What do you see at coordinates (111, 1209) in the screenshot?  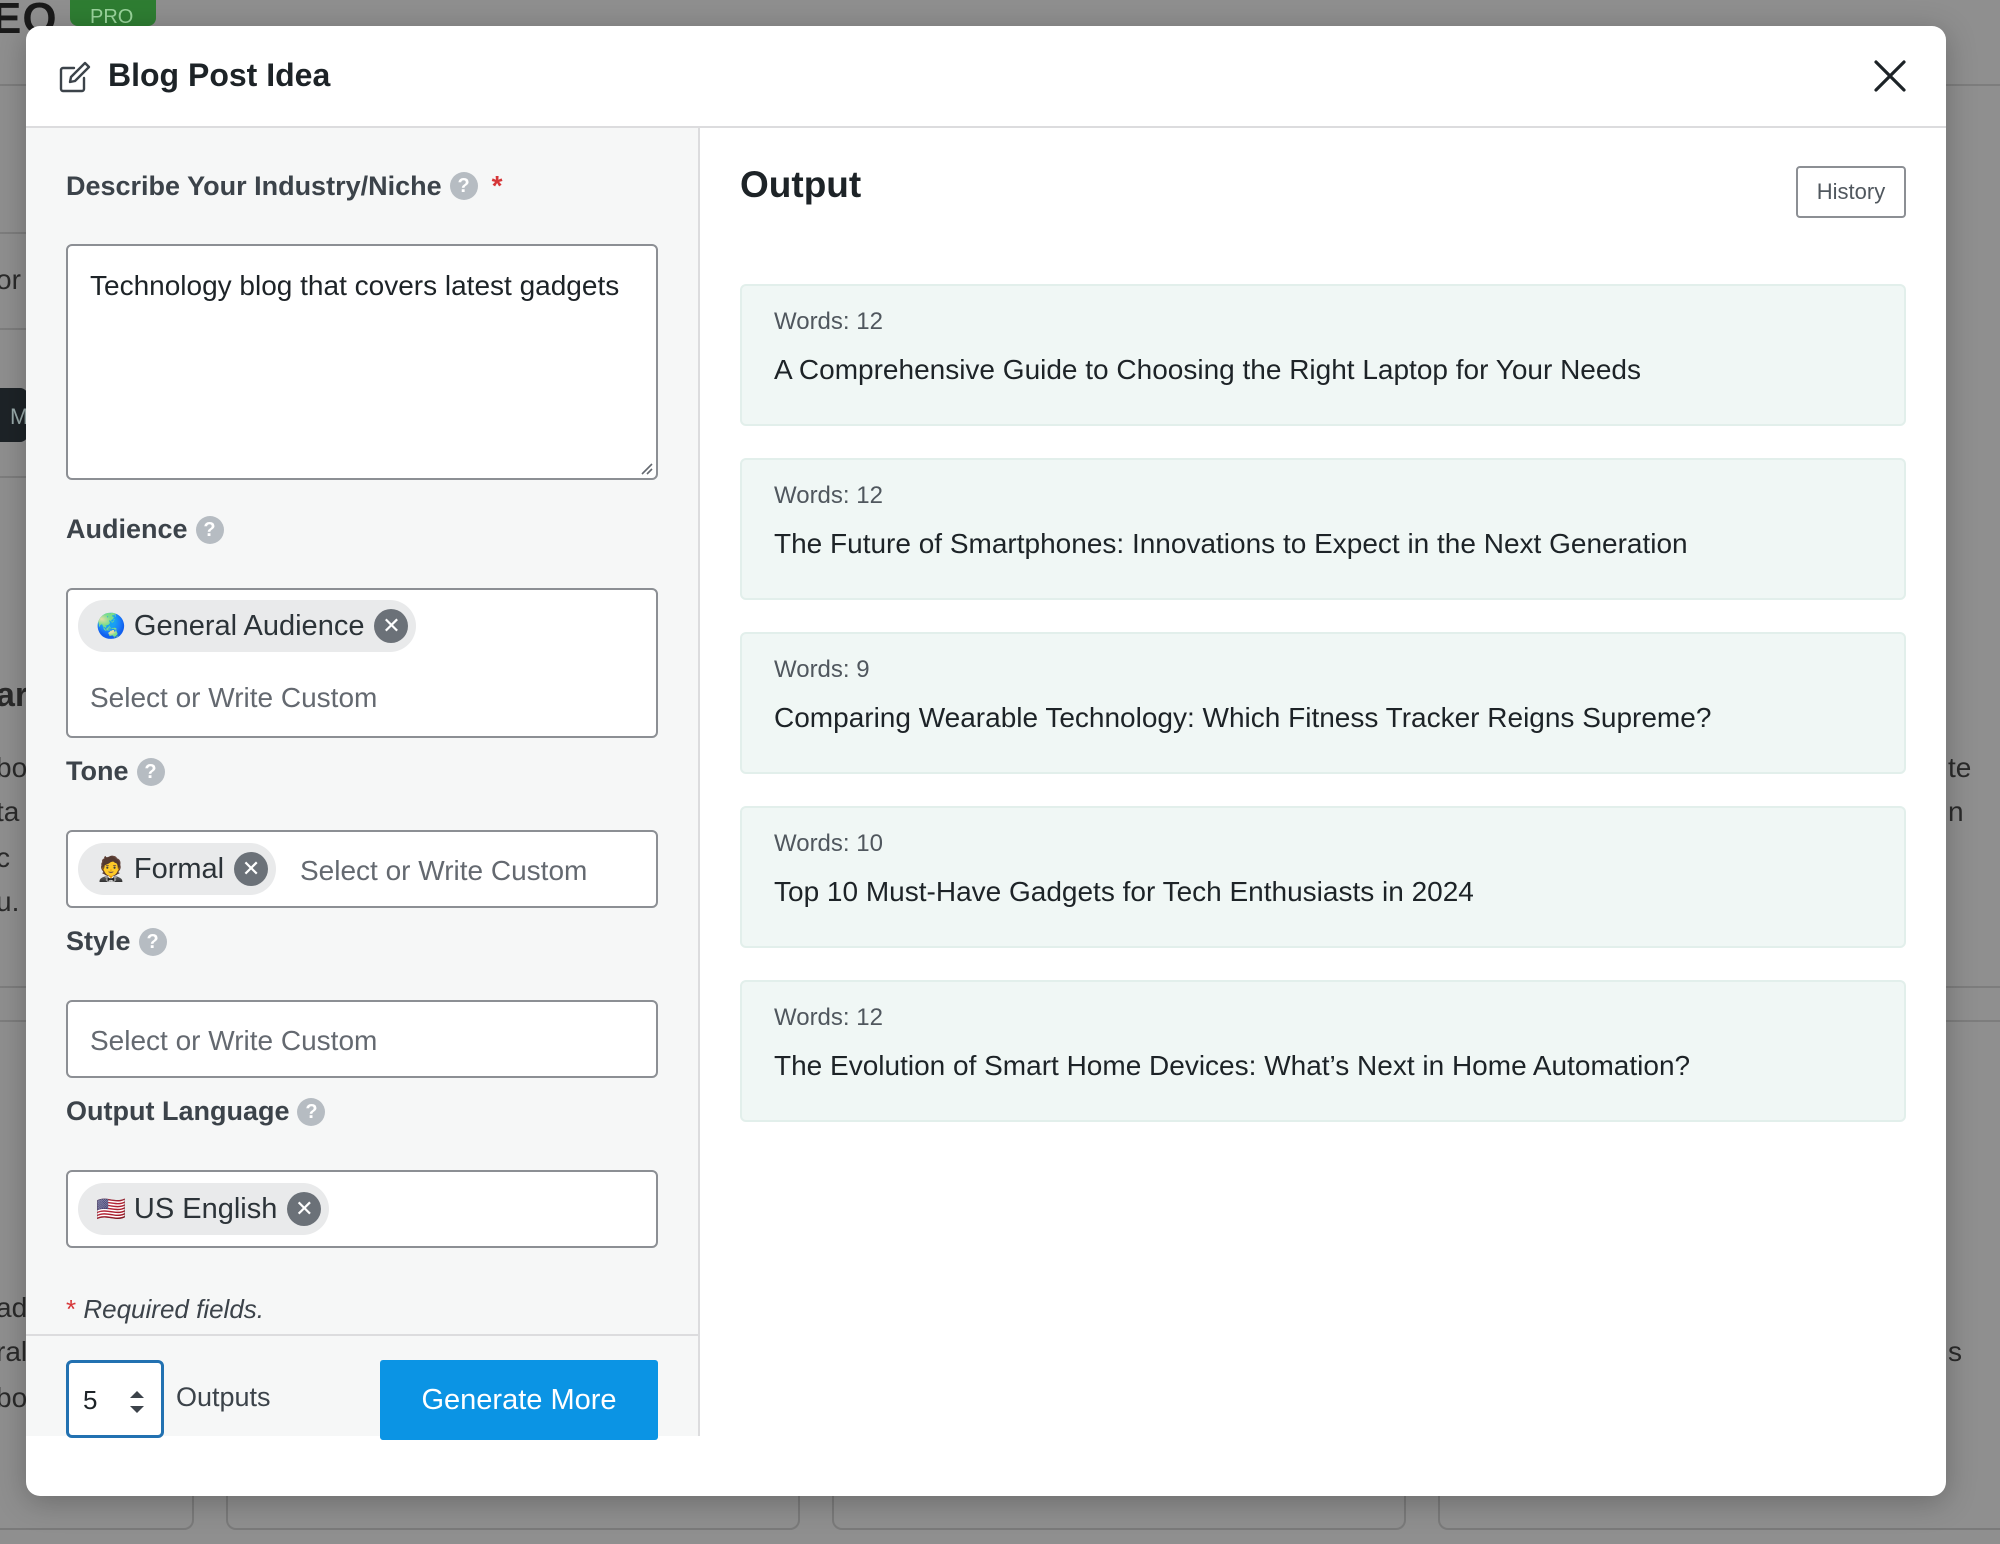 I see `us-flag-icon: 🇺🇸` at bounding box center [111, 1209].